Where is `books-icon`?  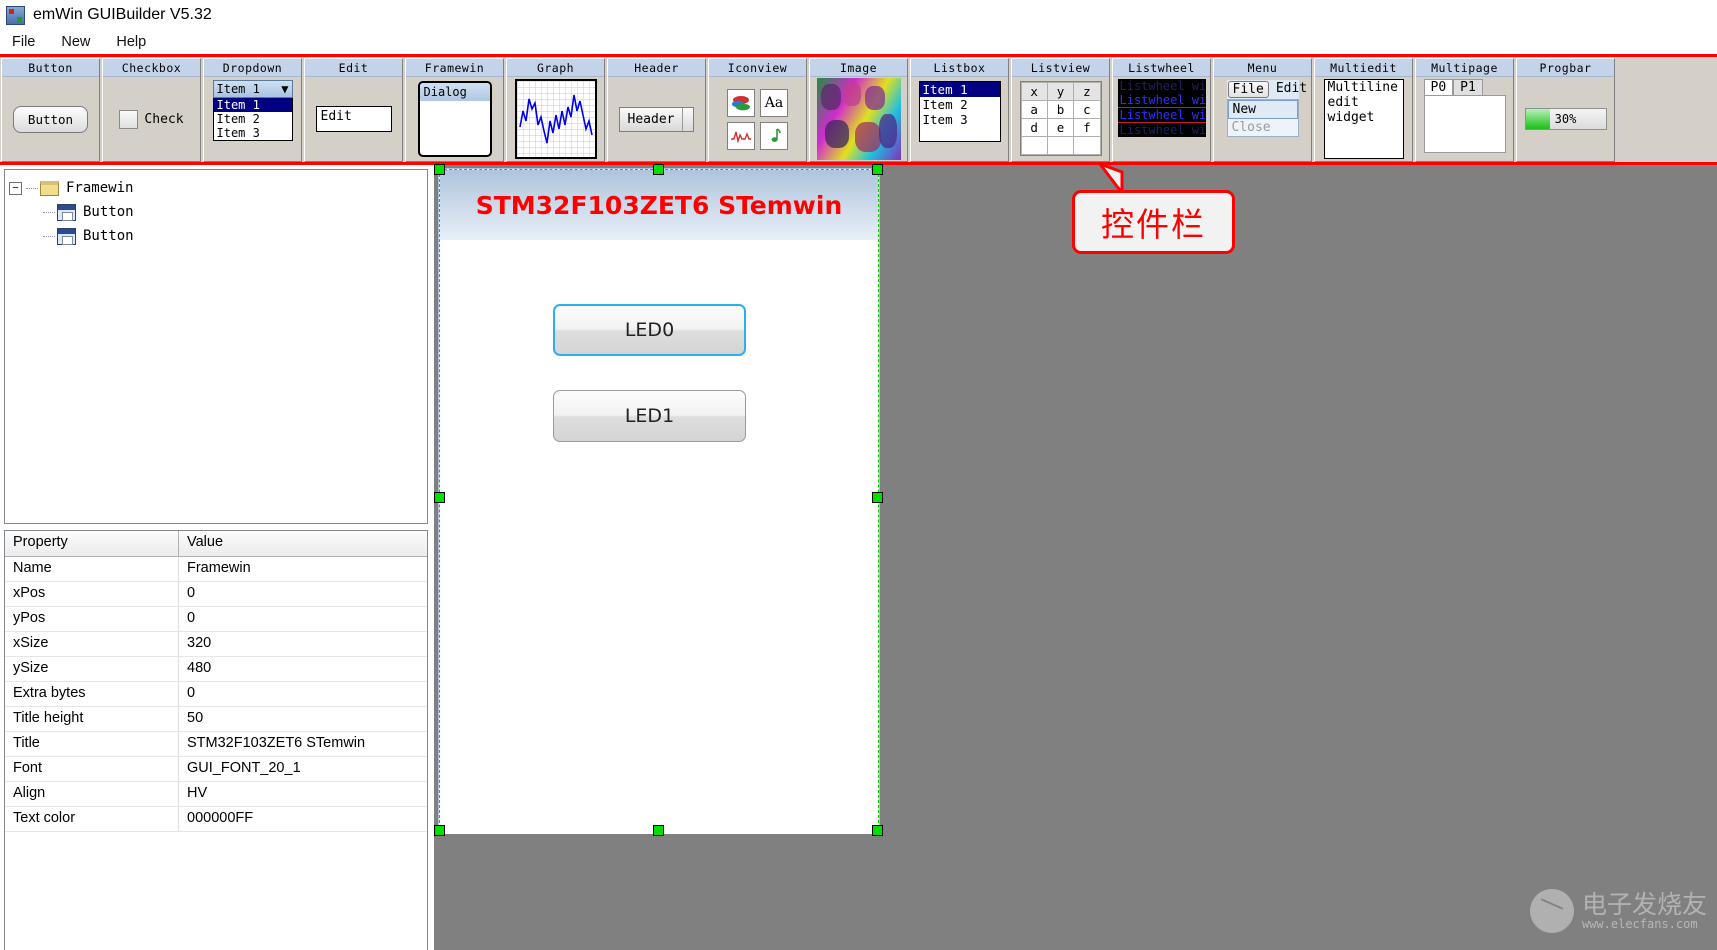
books-icon is located at coordinates (741, 102).